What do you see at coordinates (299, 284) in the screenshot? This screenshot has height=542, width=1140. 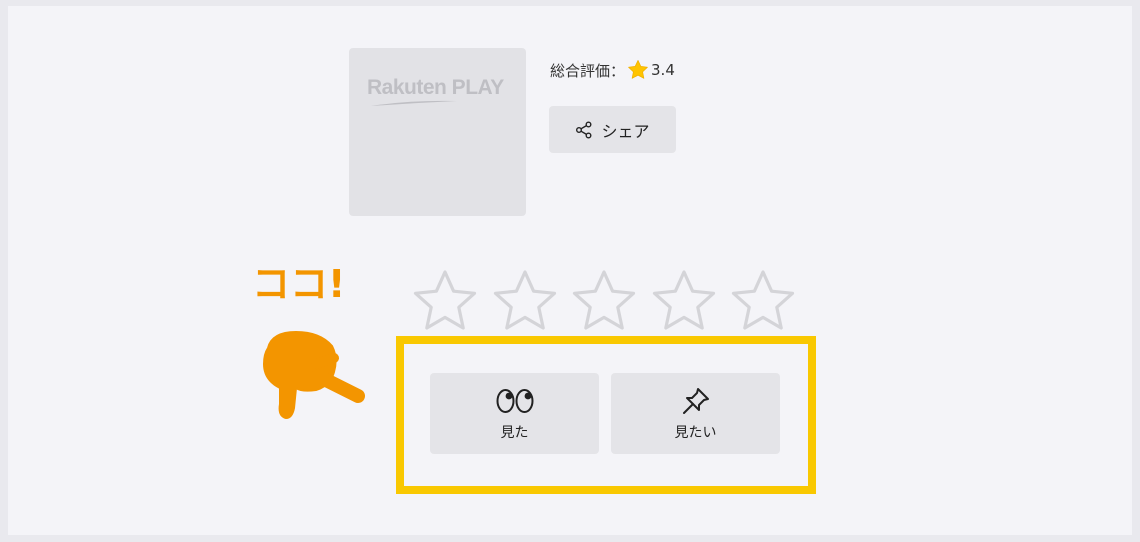 I see `callout-text: ココ!` at bounding box center [299, 284].